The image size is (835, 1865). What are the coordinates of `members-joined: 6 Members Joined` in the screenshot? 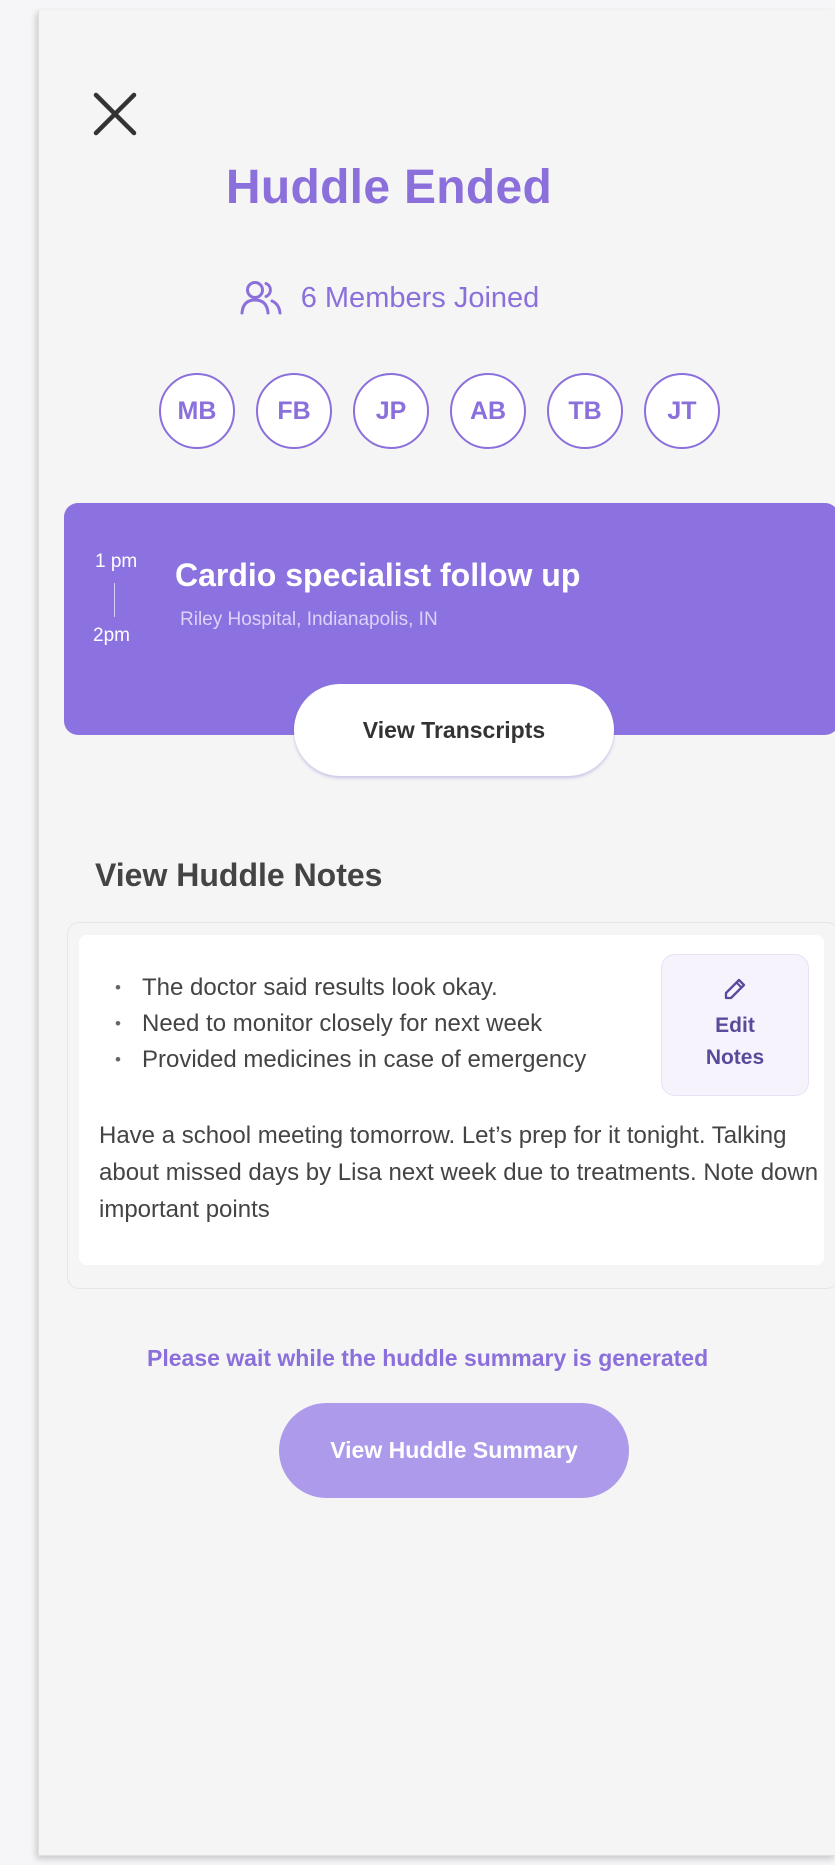 It's located at (389, 298).